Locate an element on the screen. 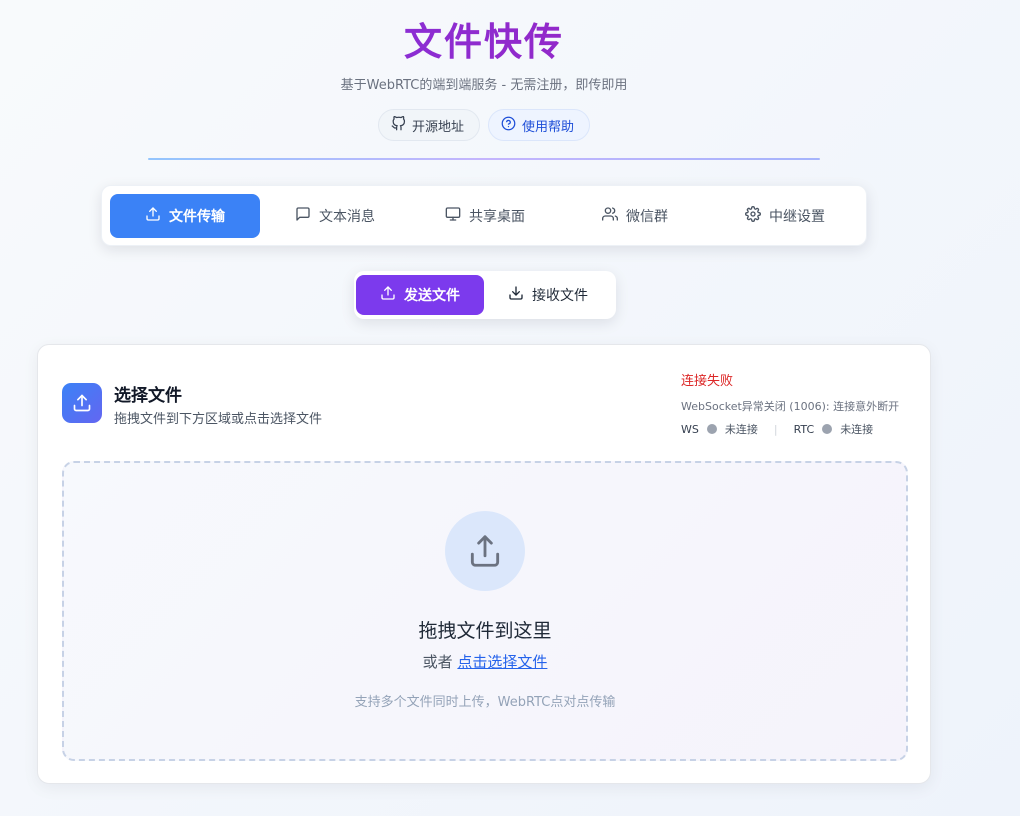 Image resolution: width=1020 pixels, height=816 pixels. tab-receive-file: 接收文件 is located at coordinates (548, 295).